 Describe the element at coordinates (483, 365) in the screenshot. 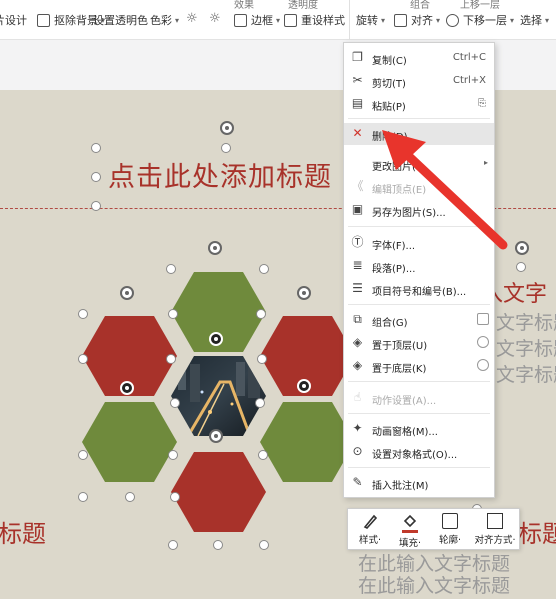

I see `send-backward-icon` at that location.